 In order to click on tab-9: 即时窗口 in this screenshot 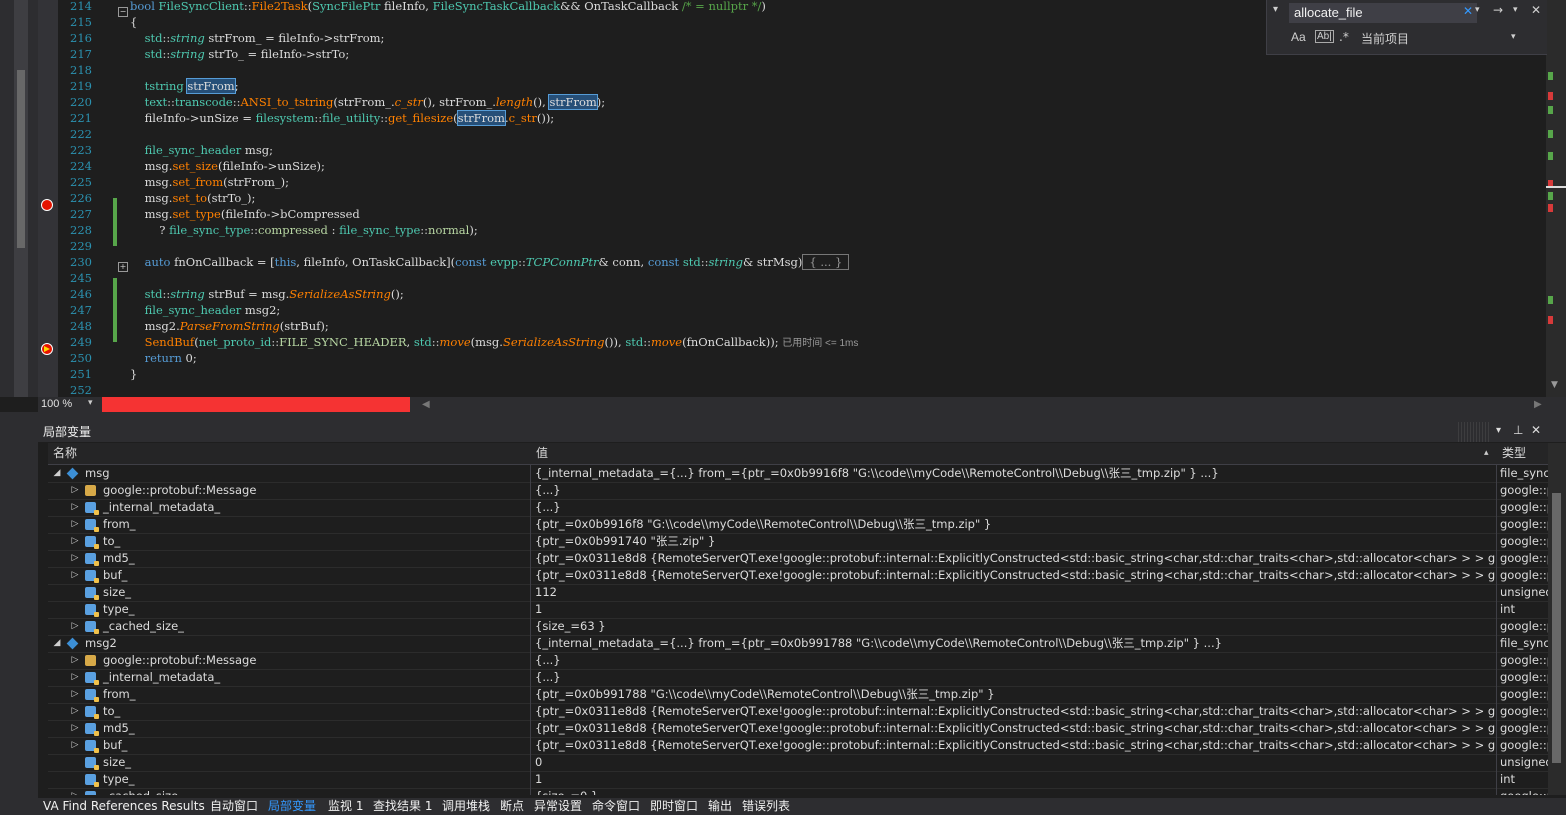, I will do `click(674, 806)`.